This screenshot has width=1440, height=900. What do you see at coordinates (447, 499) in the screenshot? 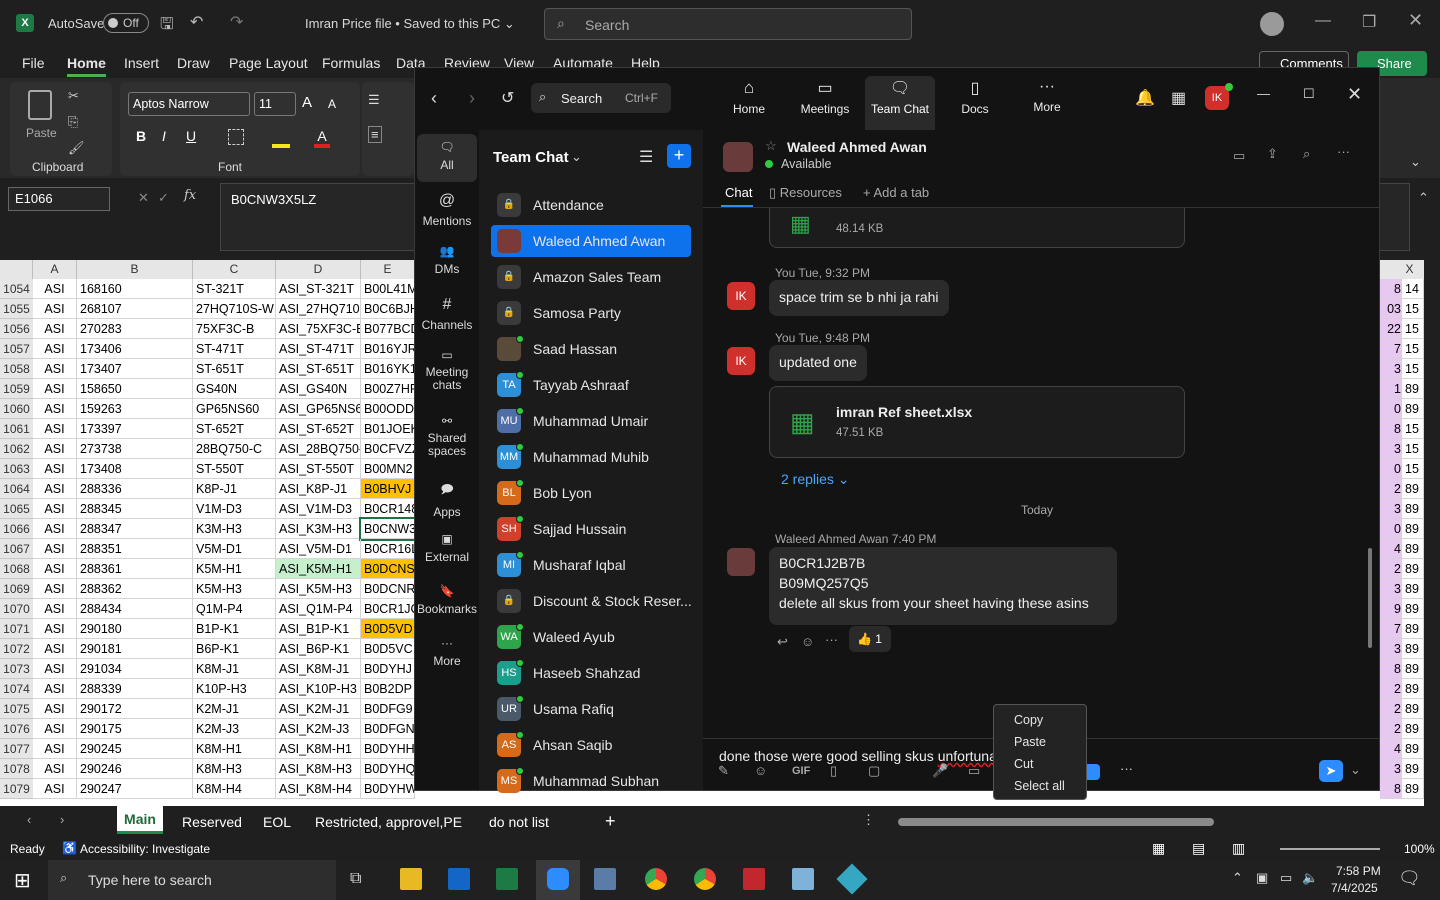
I see `rail-apps: 🗩 Apps` at bounding box center [447, 499].